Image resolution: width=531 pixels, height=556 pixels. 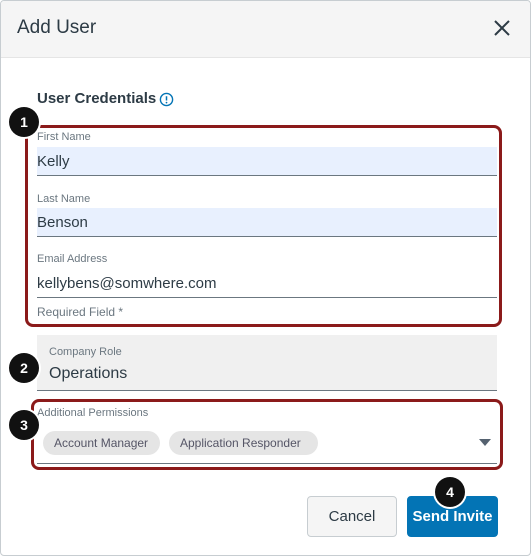 I want to click on last-name-field, so click(x=267, y=222).